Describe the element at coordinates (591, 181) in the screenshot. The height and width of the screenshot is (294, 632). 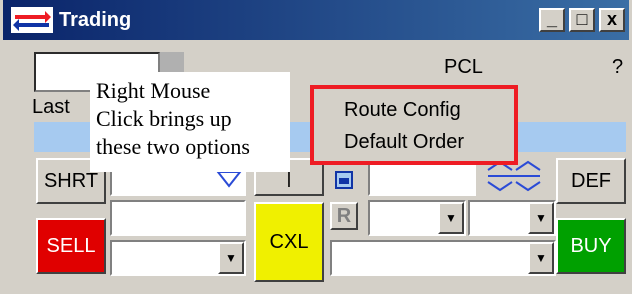
I see `default-button: DEF` at that location.